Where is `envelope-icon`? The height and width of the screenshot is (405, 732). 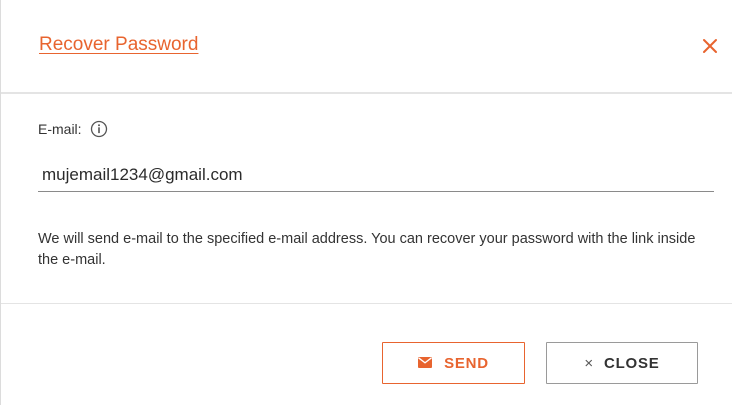 envelope-icon is located at coordinates (425, 363).